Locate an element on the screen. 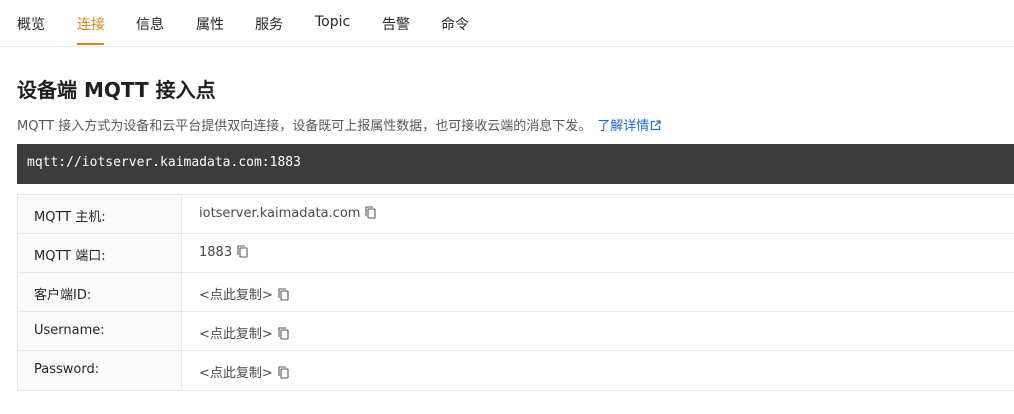  row-label-cell: Password: is located at coordinates (100, 370).